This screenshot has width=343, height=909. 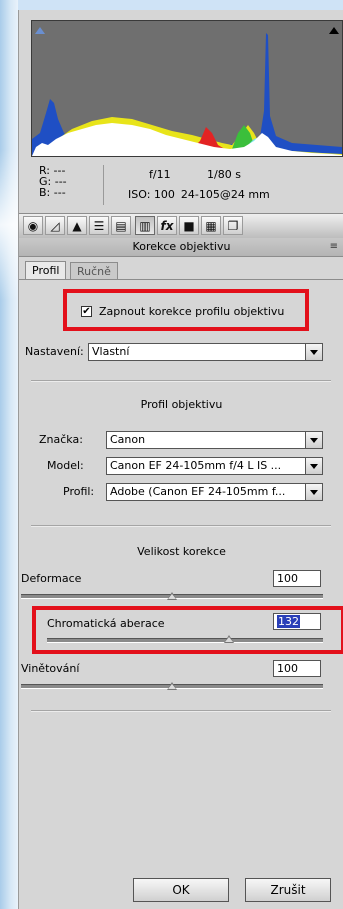 What do you see at coordinates (106, 623) in the screenshot?
I see `ca-label: Chromatická aberace` at bounding box center [106, 623].